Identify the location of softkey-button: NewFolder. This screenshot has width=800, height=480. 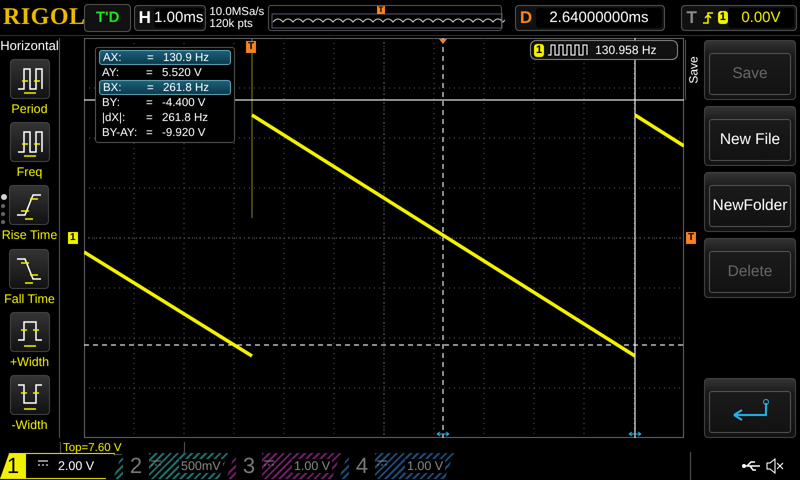
(750, 202).